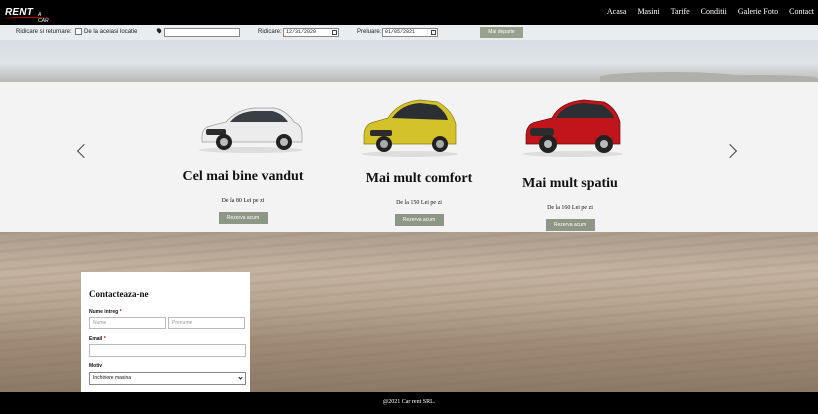  I want to click on page-footer: @2021 Car rent SRL., so click(409, 403).